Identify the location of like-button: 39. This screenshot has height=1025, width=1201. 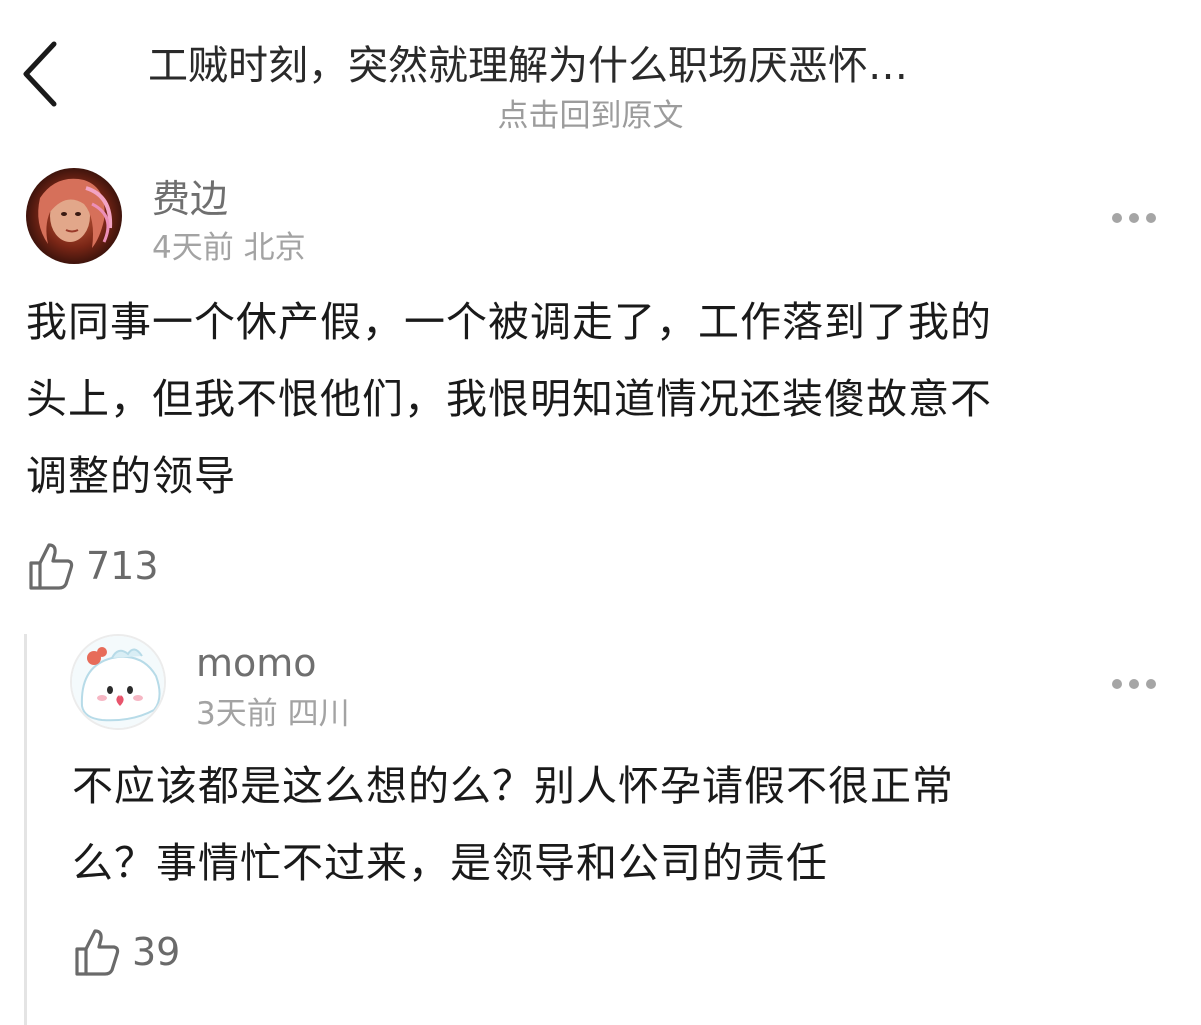
(127, 952).